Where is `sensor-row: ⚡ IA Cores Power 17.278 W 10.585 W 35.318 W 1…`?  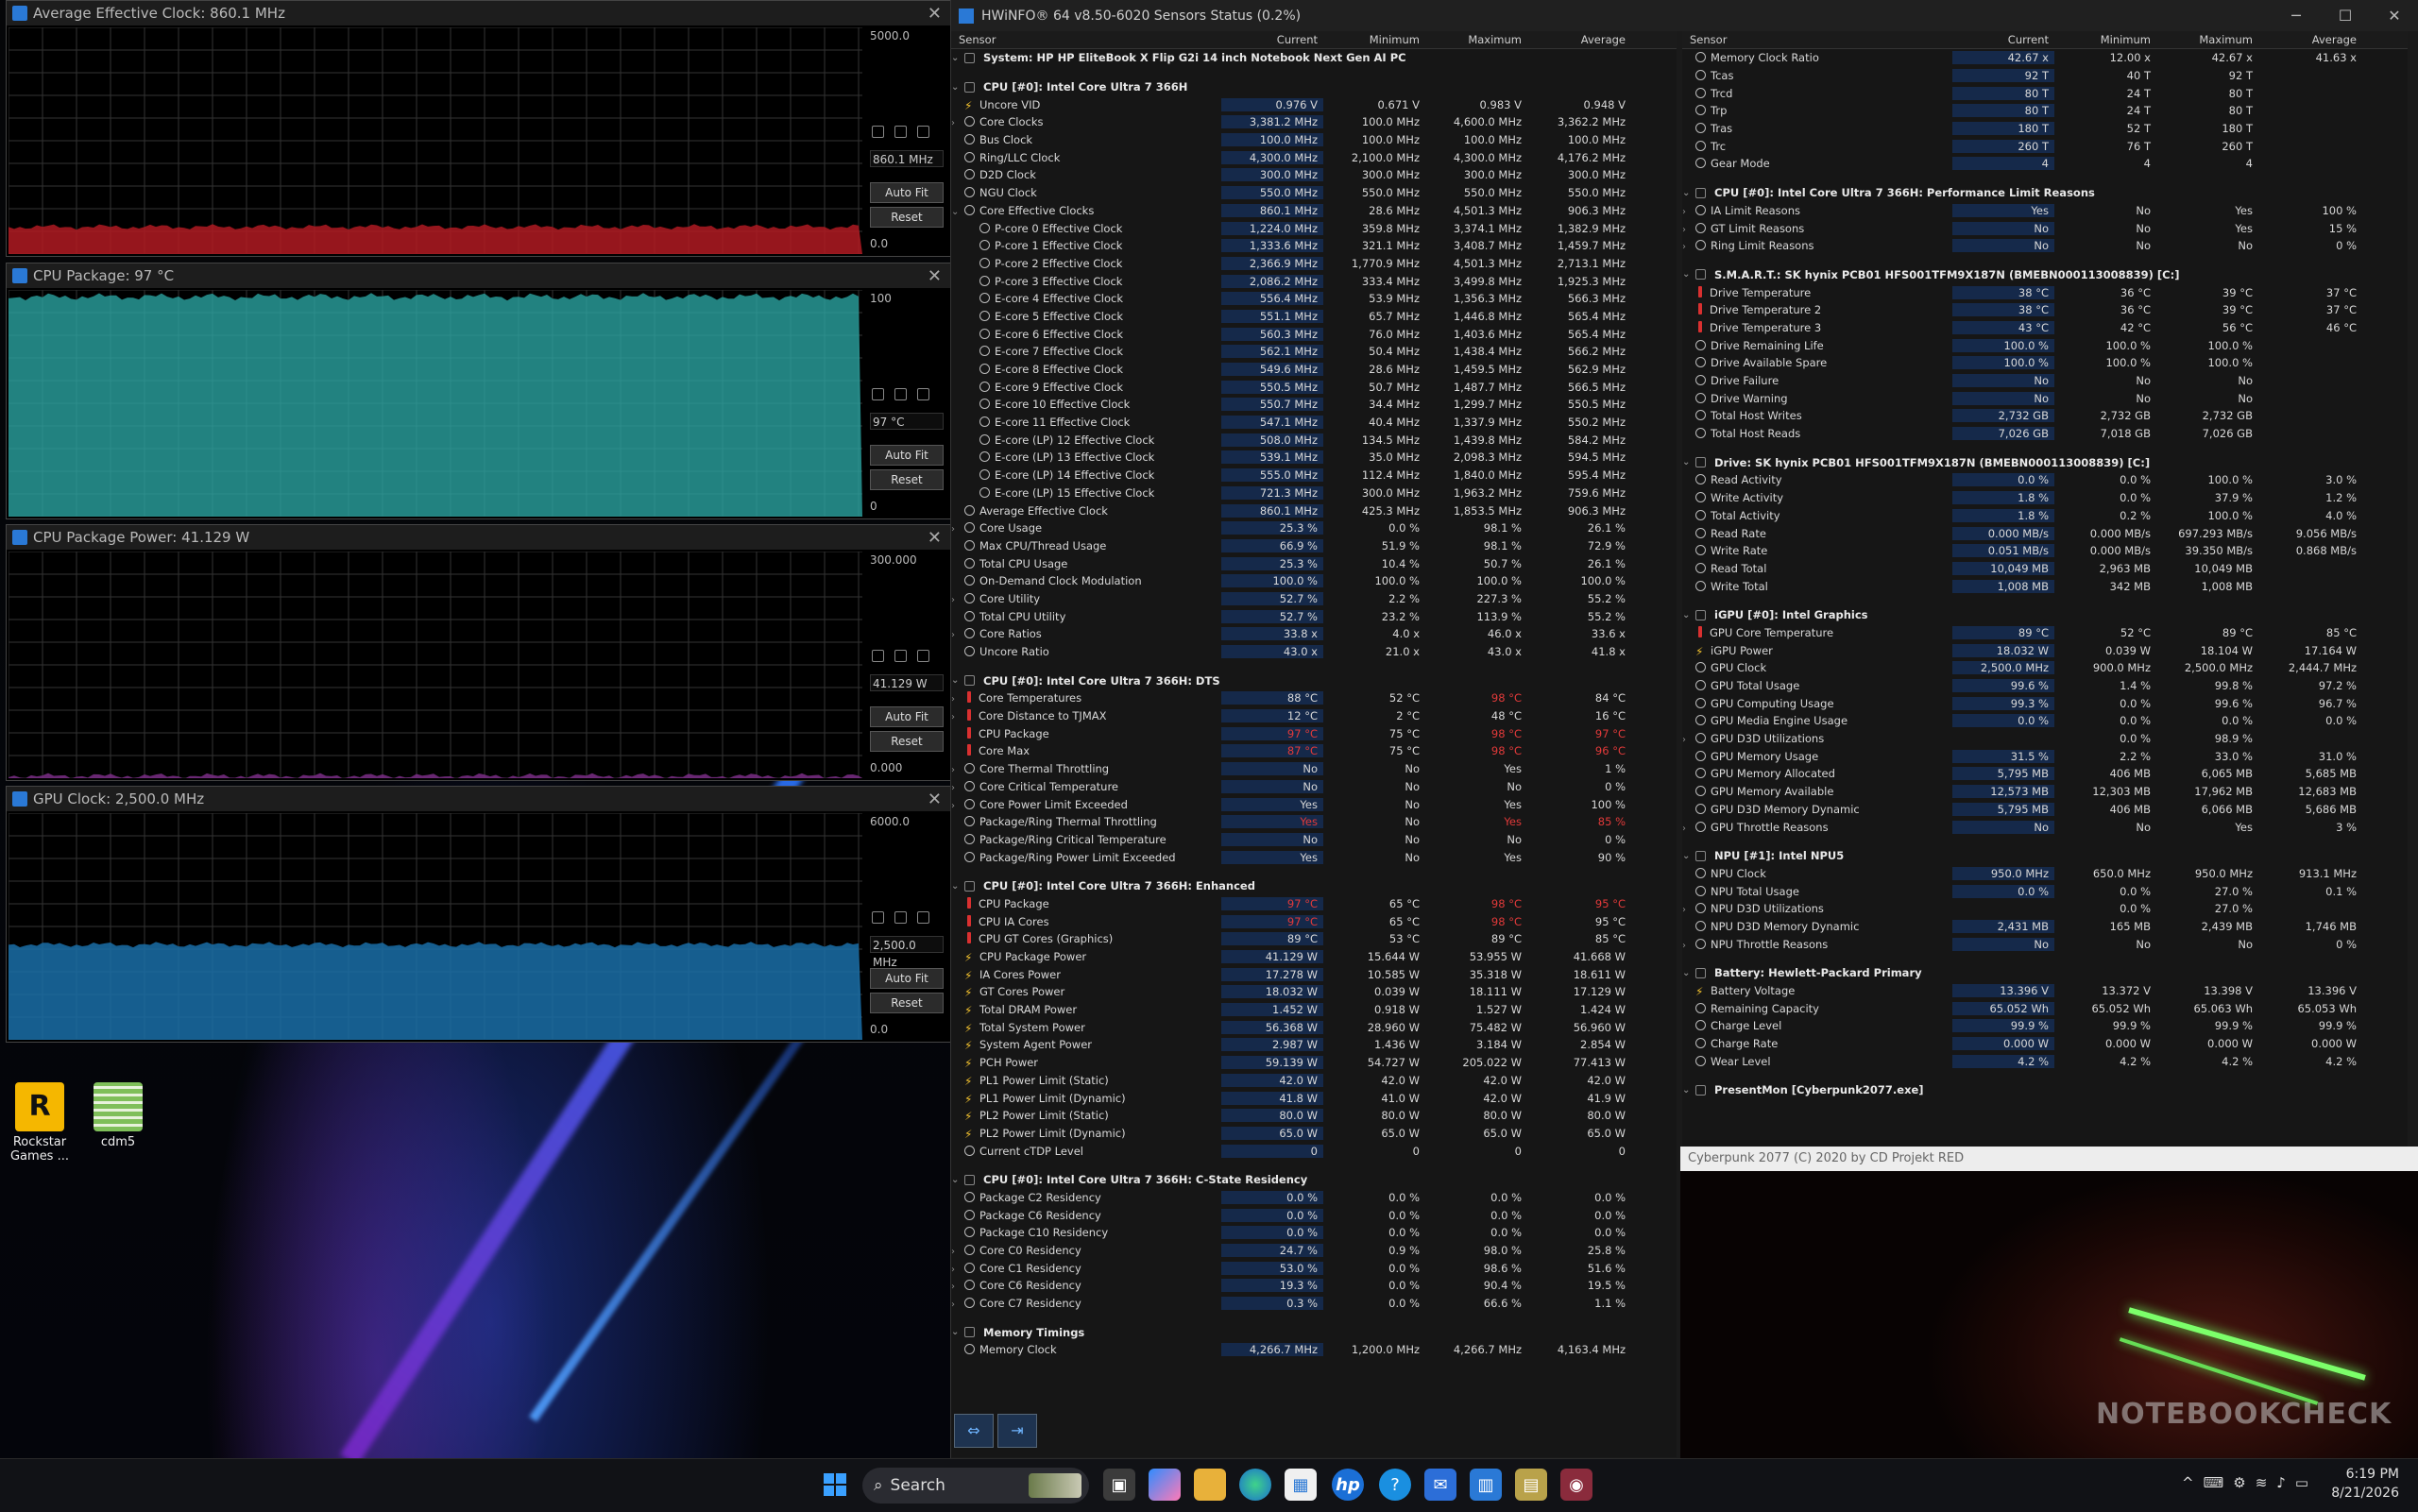 sensor-row: ⚡ IA Cores Power 17.278 W 10.585 W 35.318 W 1… is located at coordinates (1314, 974).